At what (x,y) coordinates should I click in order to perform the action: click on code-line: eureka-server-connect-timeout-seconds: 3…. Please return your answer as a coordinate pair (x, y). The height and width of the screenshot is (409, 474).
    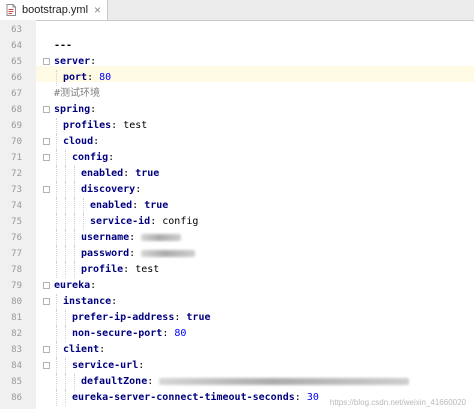
    Looking at the image, I should click on (195, 398).